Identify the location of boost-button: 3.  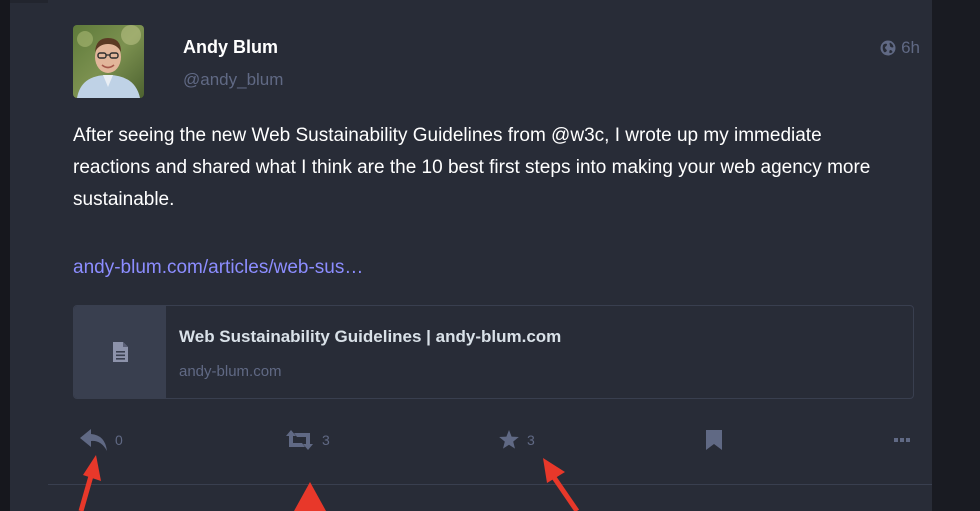
(307, 440).